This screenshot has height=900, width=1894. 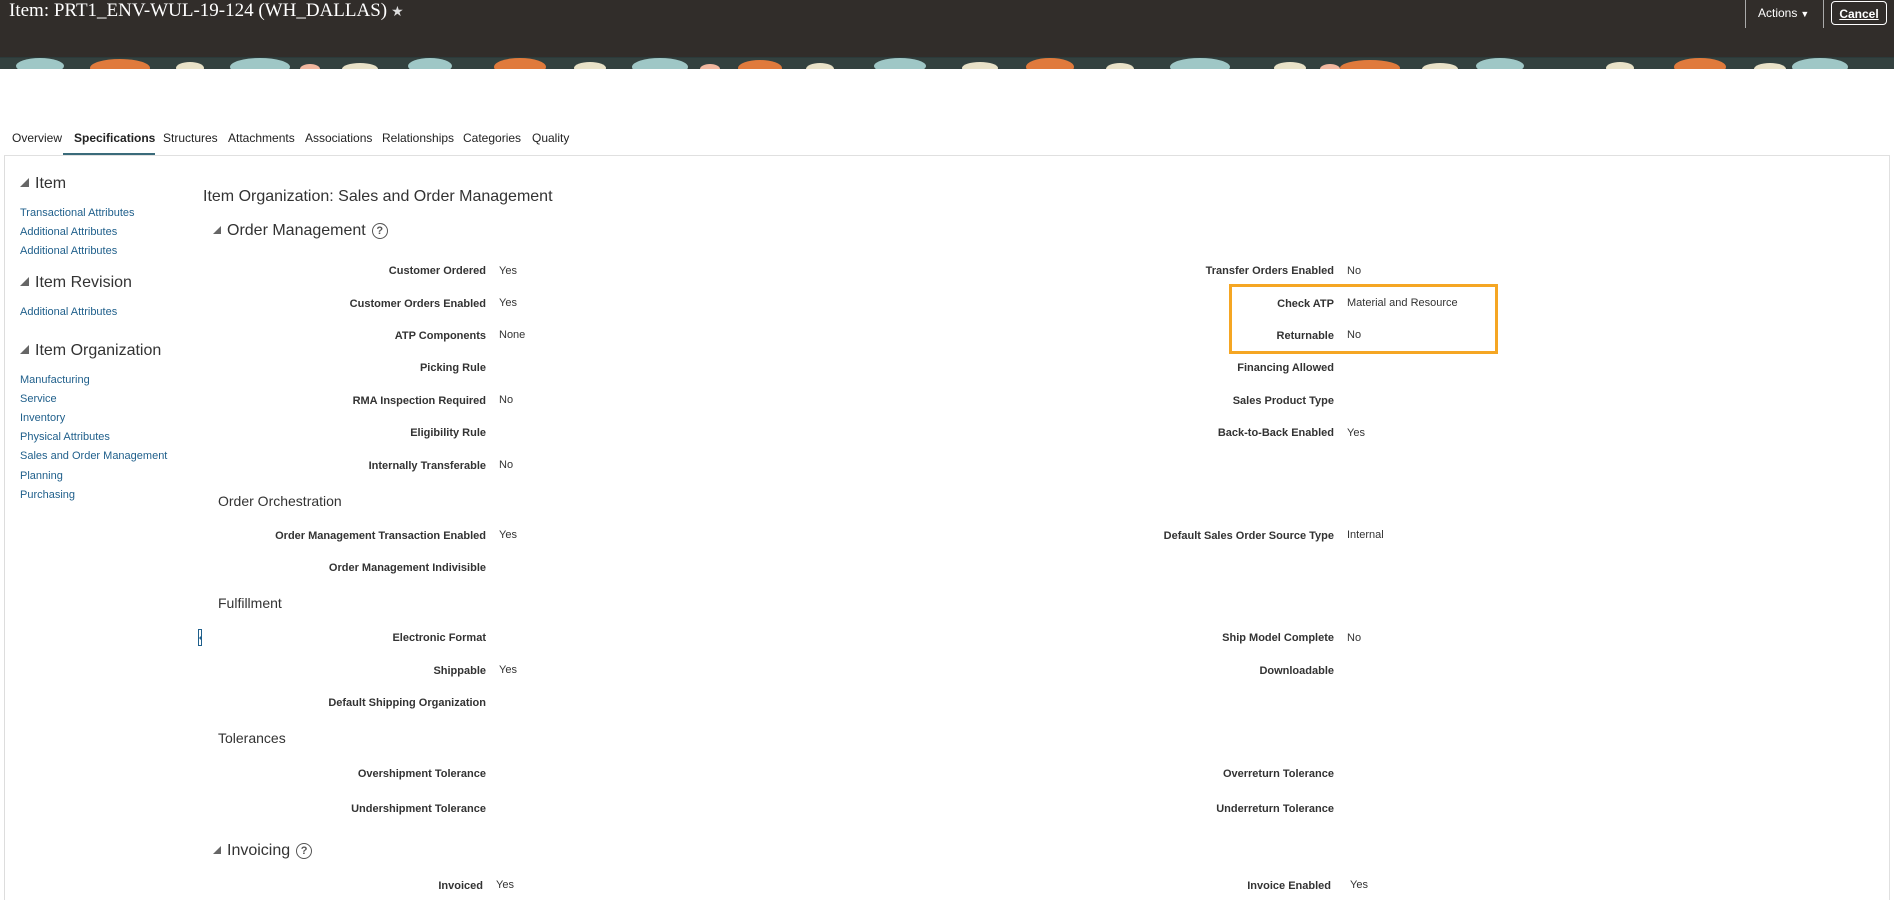 What do you see at coordinates (1283, 401) in the screenshot?
I see `field-label: Sales Product Type` at bounding box center [1283, 401].